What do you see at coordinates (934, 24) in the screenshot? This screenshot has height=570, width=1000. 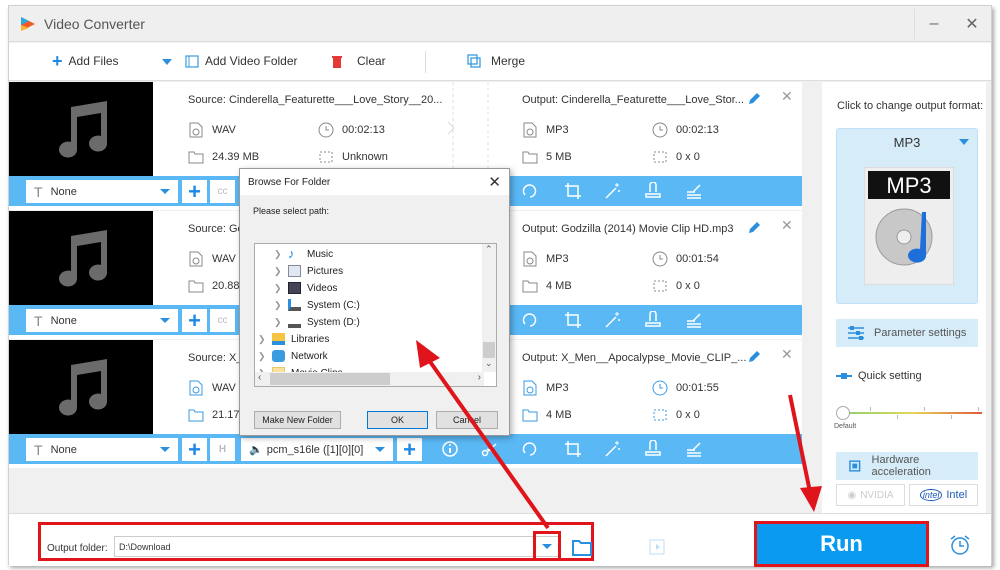 I see `minimize-button: –` at bounding box center [934, 24].